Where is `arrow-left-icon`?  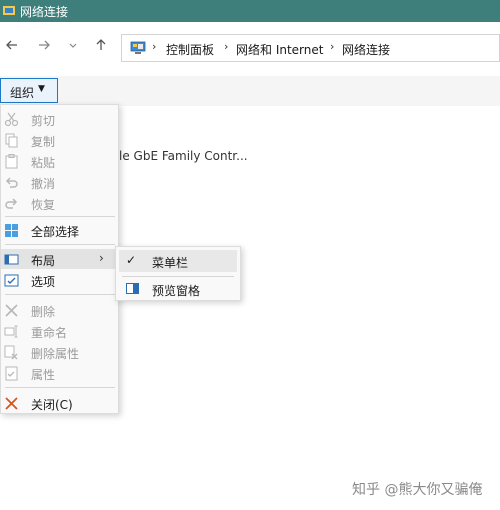 arrow-left-icon is located at coordinates (11, 45).